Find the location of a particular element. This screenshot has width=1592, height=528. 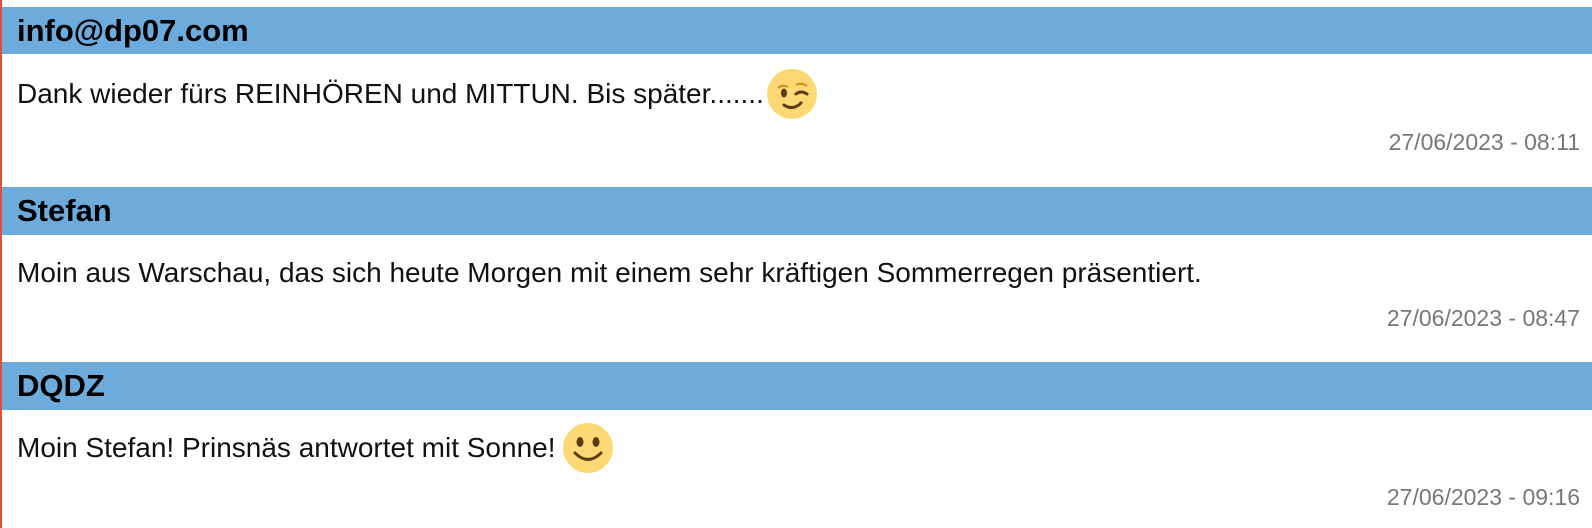

entry-date: 27/06/2023 - 08:47 is located at coordinates (1483, 318).